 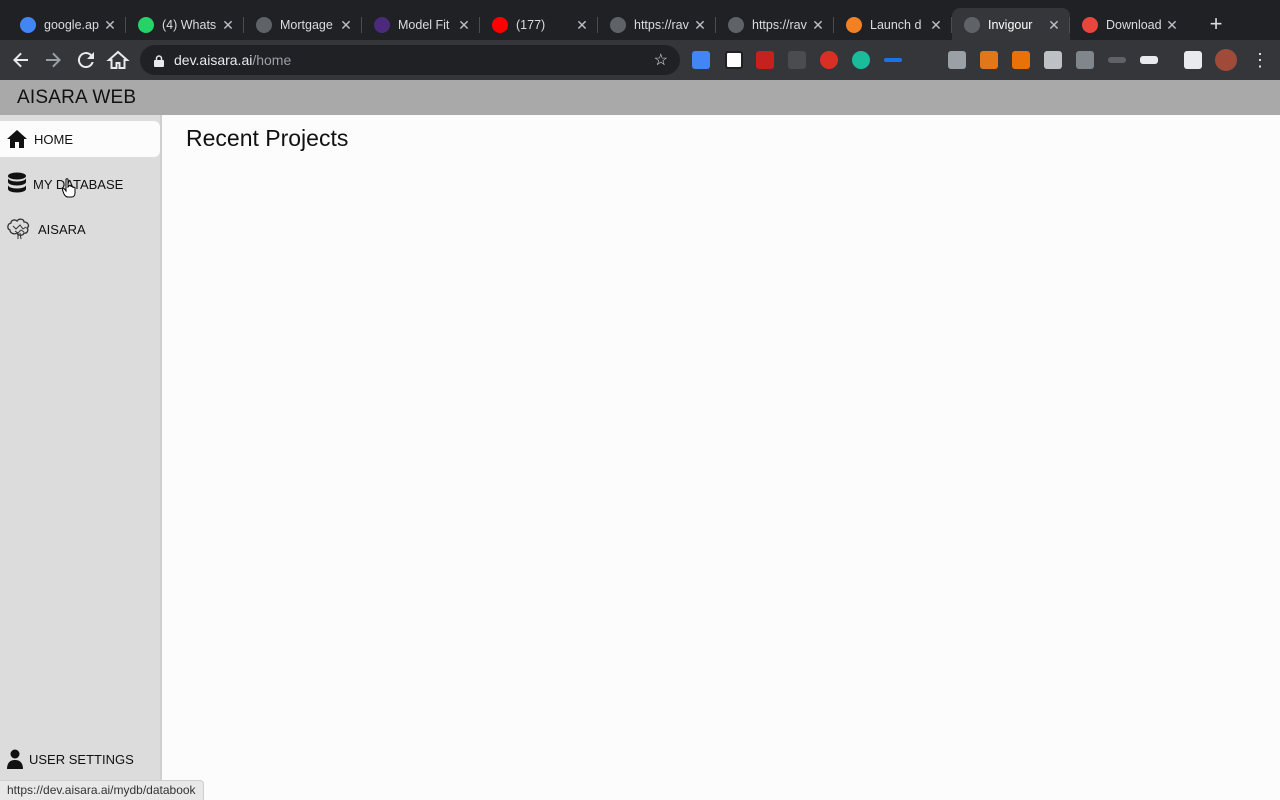 What do you see at coordinates (1053, 60) in the screenshot?
I see `v-extension-icon` at bounding box center [1053, 60].